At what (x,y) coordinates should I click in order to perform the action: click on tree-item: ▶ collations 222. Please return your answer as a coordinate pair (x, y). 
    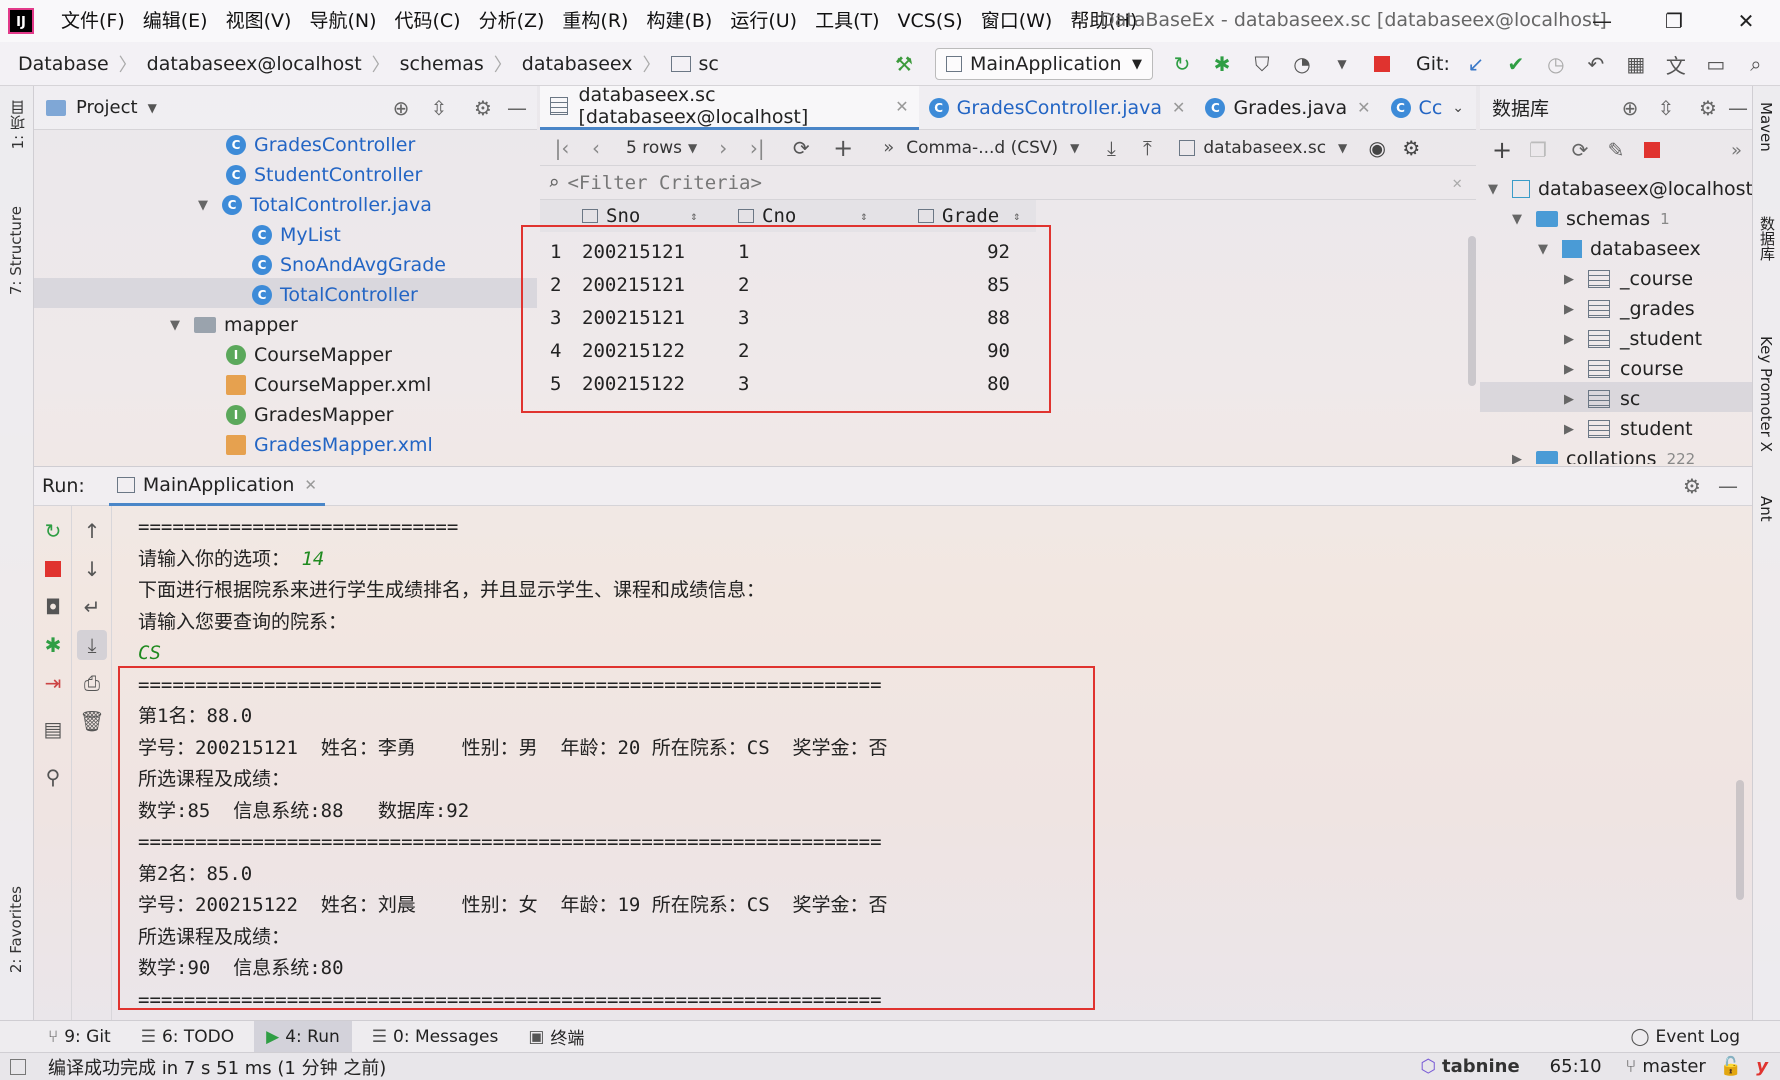
    Looking at the image, I should click on (1603, 454).